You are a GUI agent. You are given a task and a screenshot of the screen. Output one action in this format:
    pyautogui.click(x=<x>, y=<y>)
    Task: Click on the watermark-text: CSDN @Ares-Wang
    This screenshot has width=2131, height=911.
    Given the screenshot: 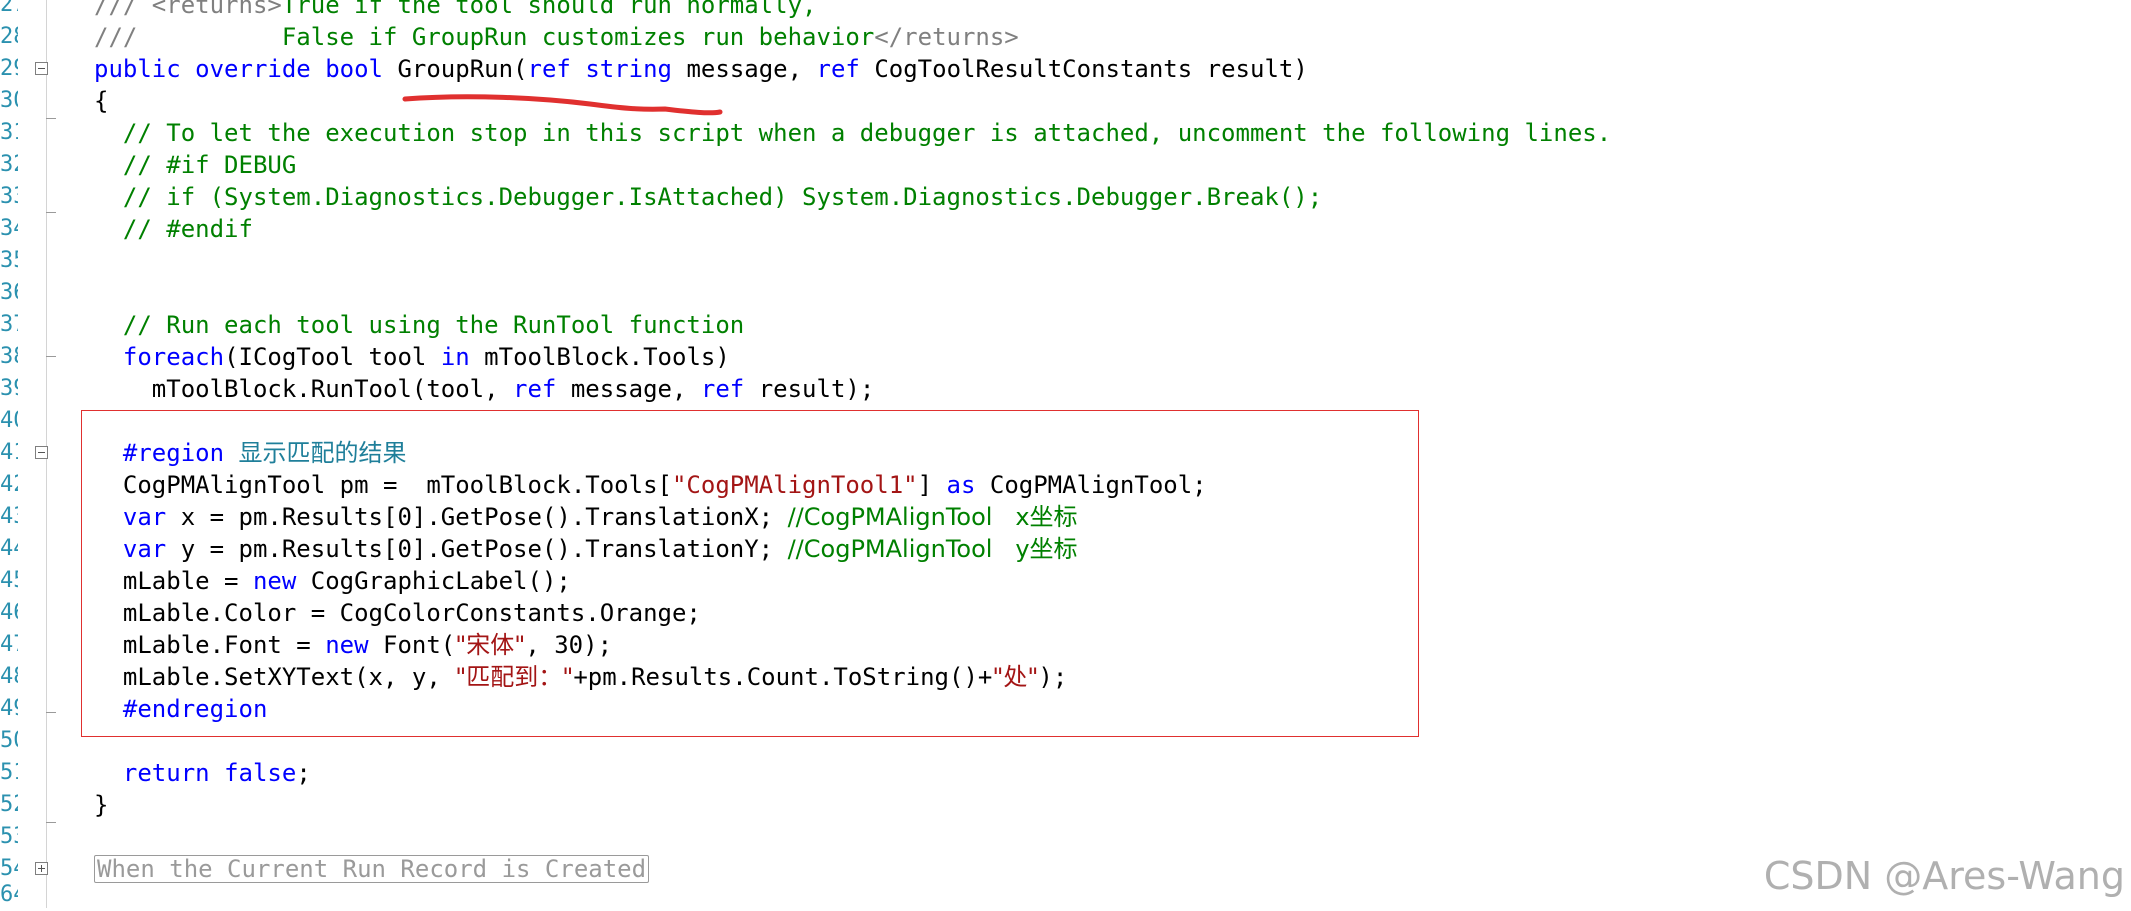 What is the action you would take?
    pyautogui.click(x=1944, y=876)
    